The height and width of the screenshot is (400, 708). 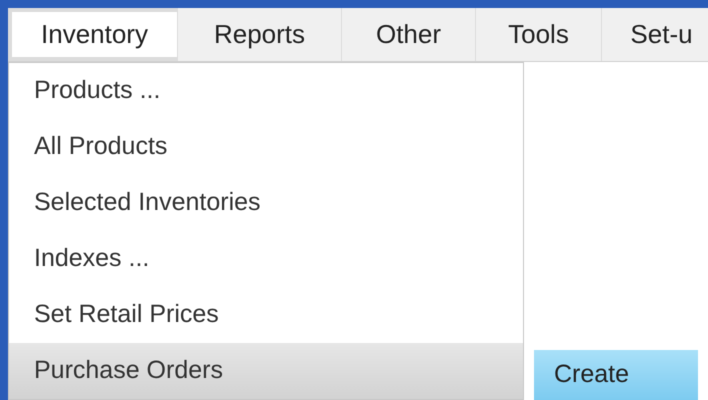 What do you see at coordinates (266, 147) in the screenshot?
I see `menu-item: All Products` at bounding box center [266, 147].